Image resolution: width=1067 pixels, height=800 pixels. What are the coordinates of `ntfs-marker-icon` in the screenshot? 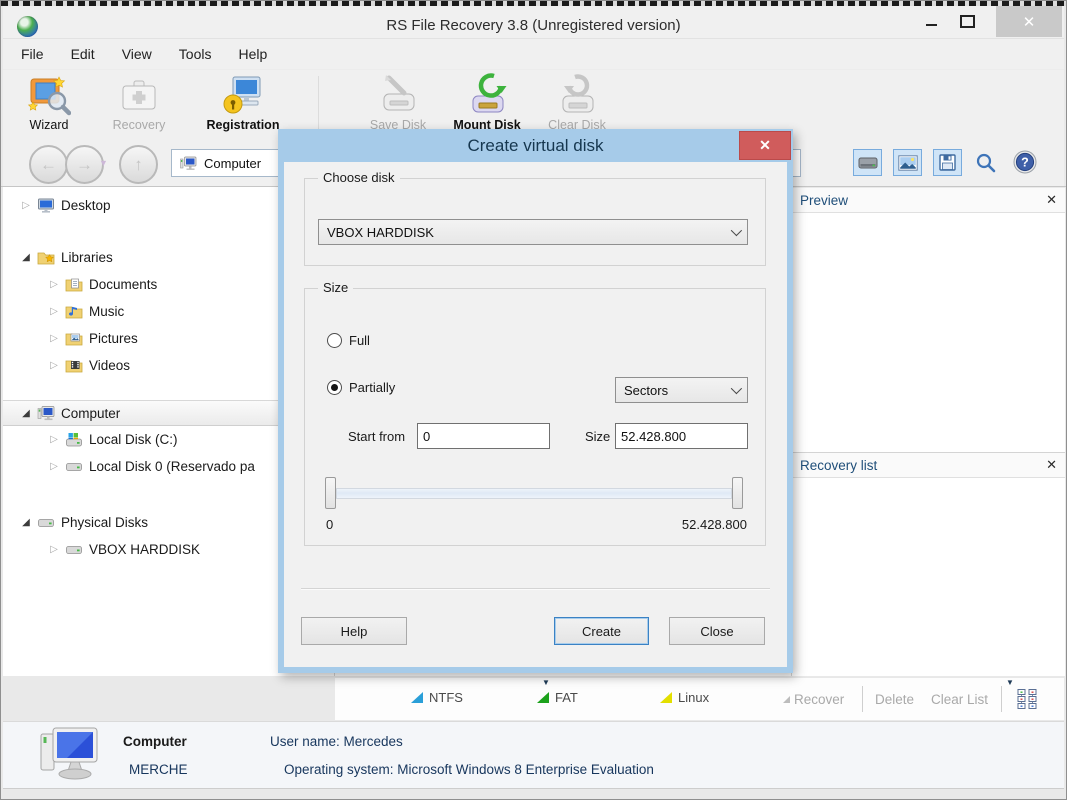 It's located at (417, 697).